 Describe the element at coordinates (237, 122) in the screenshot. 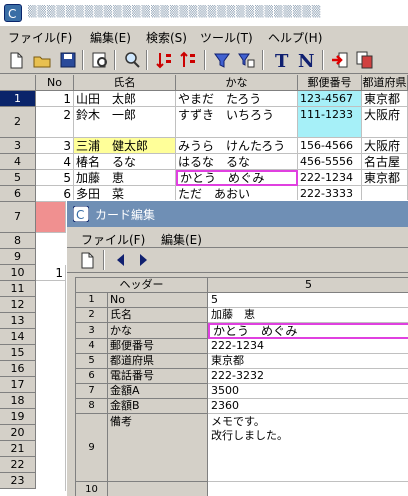

I see `grid-cell: すずき いちろう` at that location.